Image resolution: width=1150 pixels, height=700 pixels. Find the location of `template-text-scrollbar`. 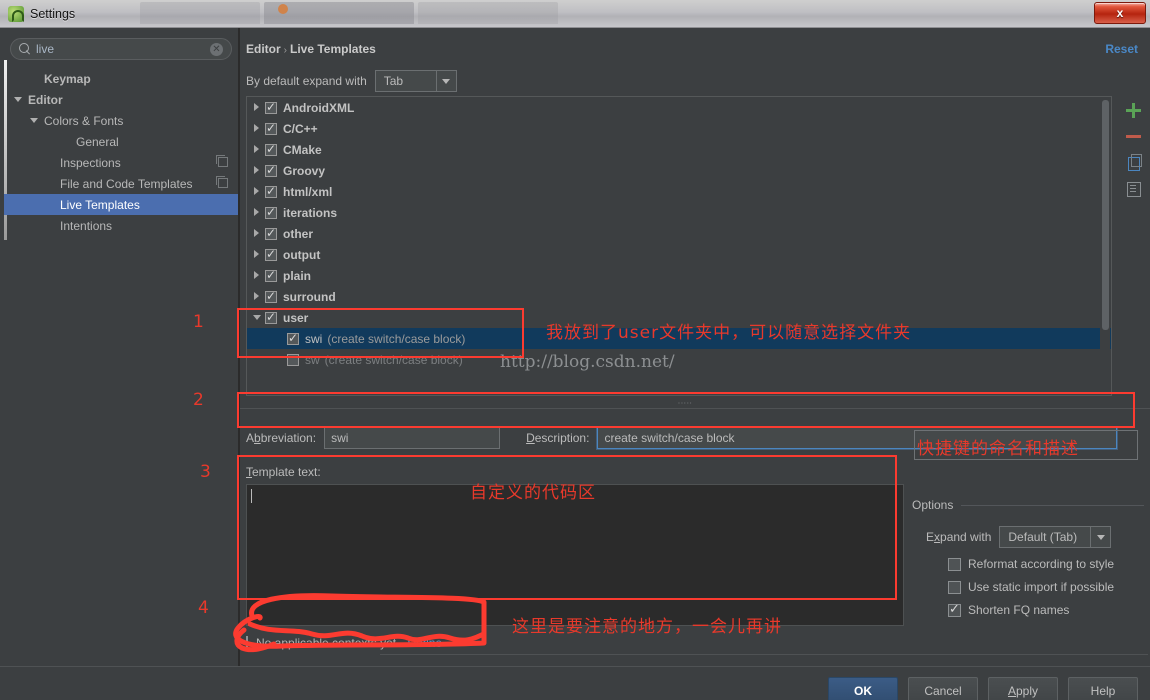

template-text-scrollbar is located at coordinates (897, 555).